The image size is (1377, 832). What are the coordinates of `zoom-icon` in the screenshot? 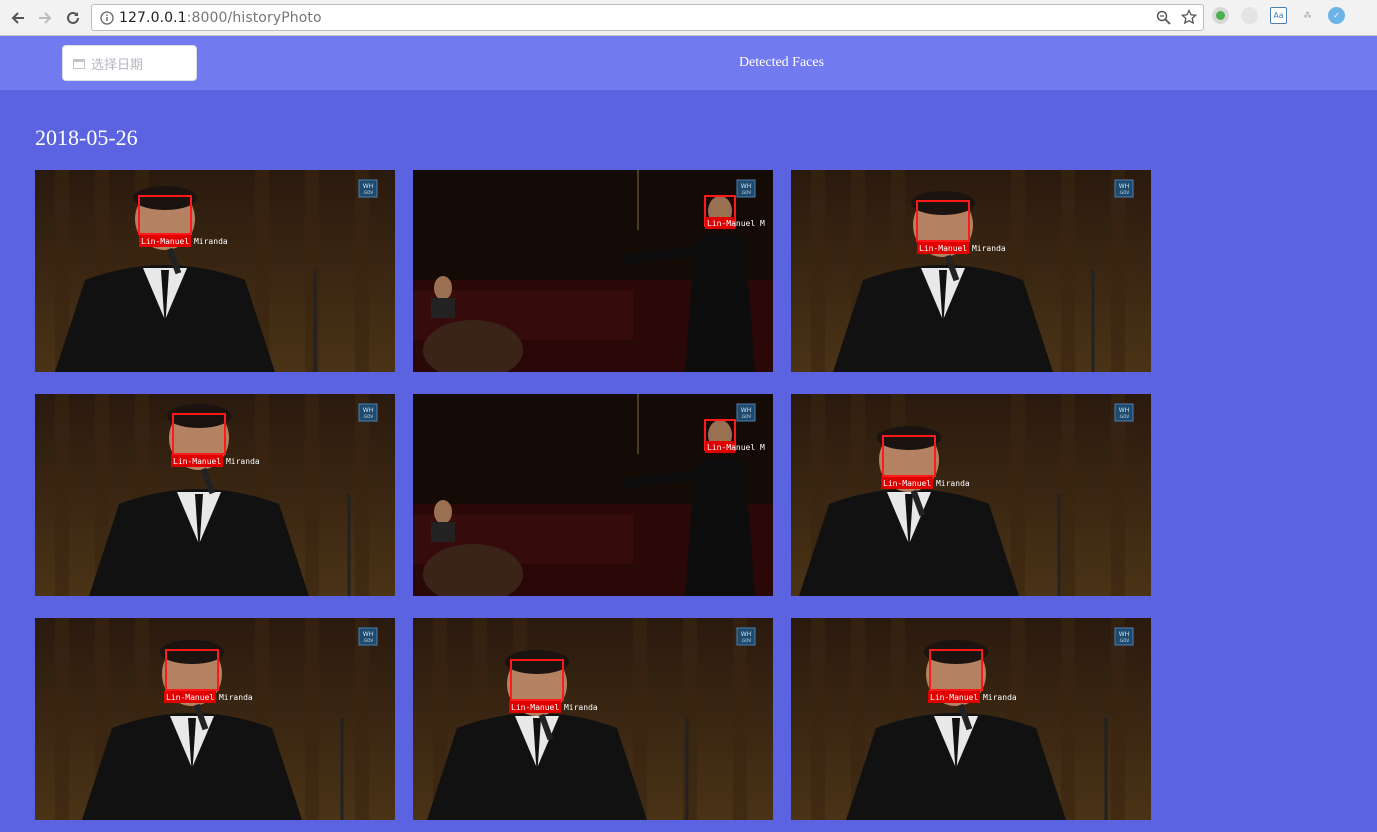 It's located at (1163, 20).